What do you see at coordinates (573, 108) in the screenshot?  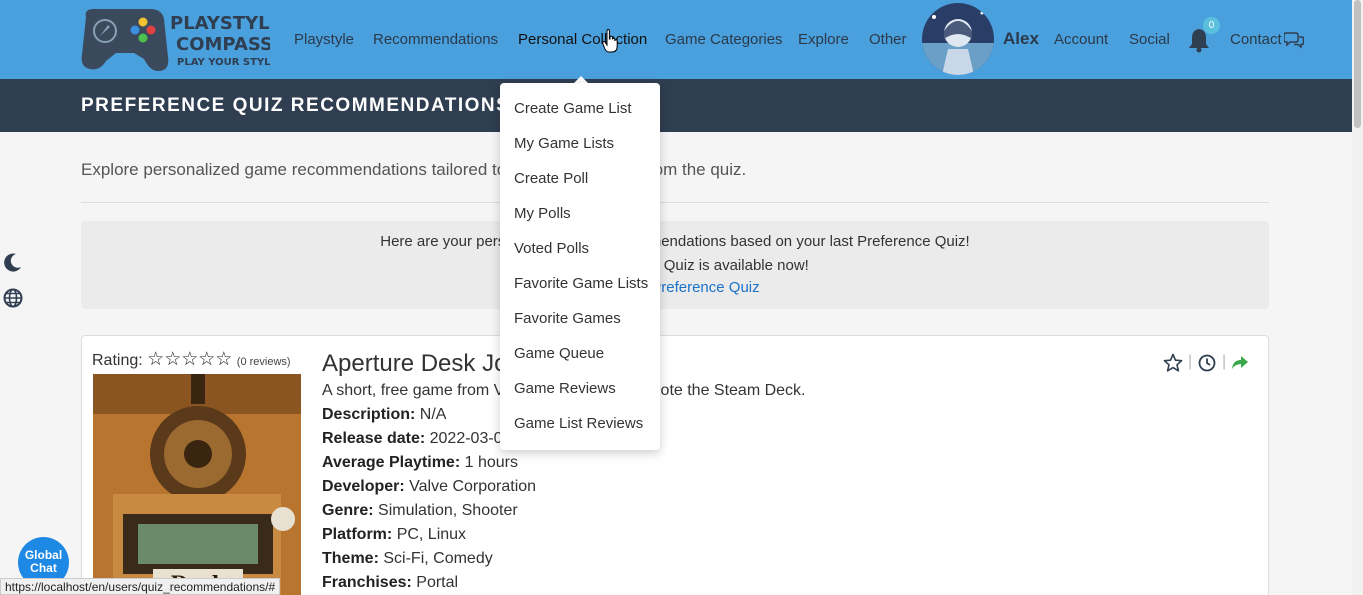 I see `menu-create-game-list: Create Game List` at bounding box center [573, 108].